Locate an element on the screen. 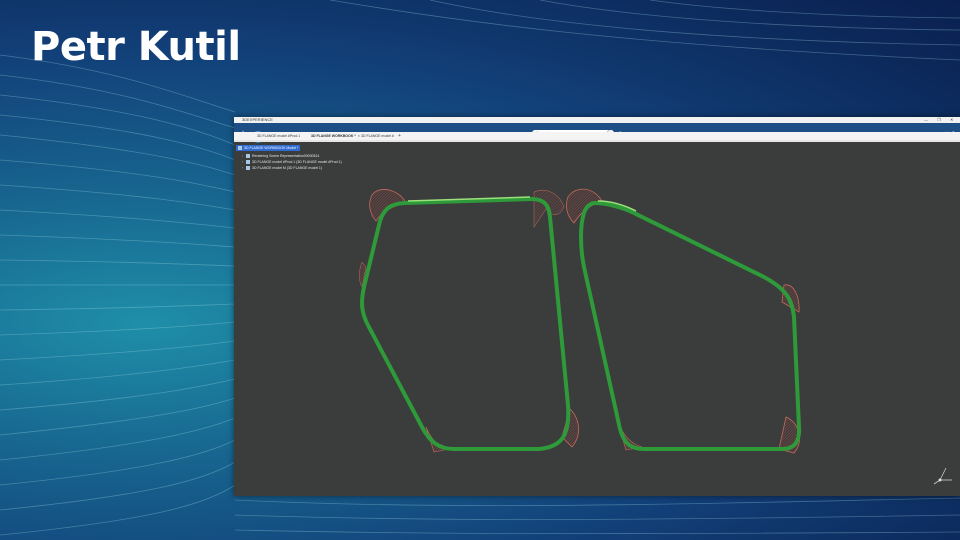 This screenshot has width=960, height=540. tab-label: 3D FLANGE model # is located at coordinates (377, 136).